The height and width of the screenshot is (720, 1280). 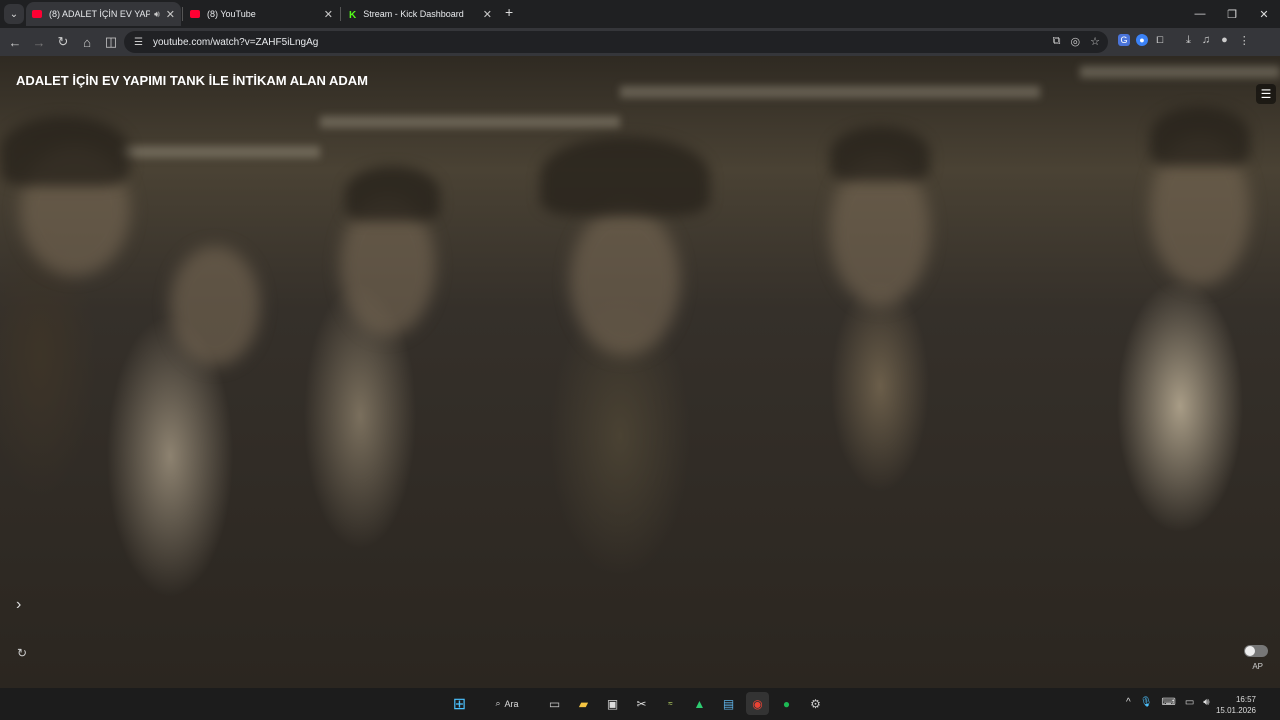 I want to click on avatar: ●, so click(x=1224, y=40).